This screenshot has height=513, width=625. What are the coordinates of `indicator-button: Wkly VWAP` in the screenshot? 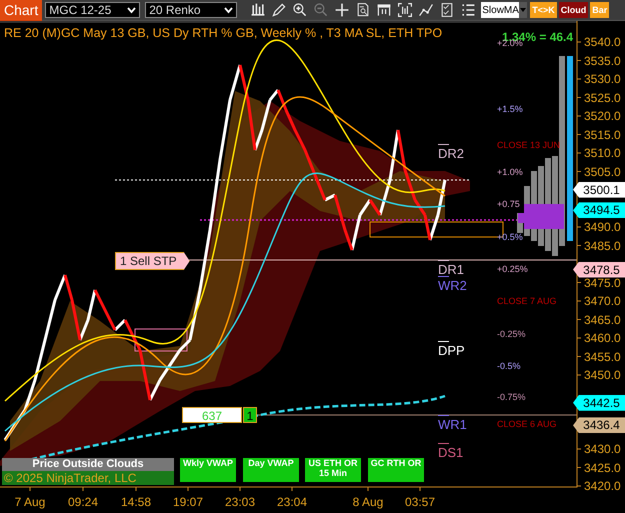 It's located at (208, 470).